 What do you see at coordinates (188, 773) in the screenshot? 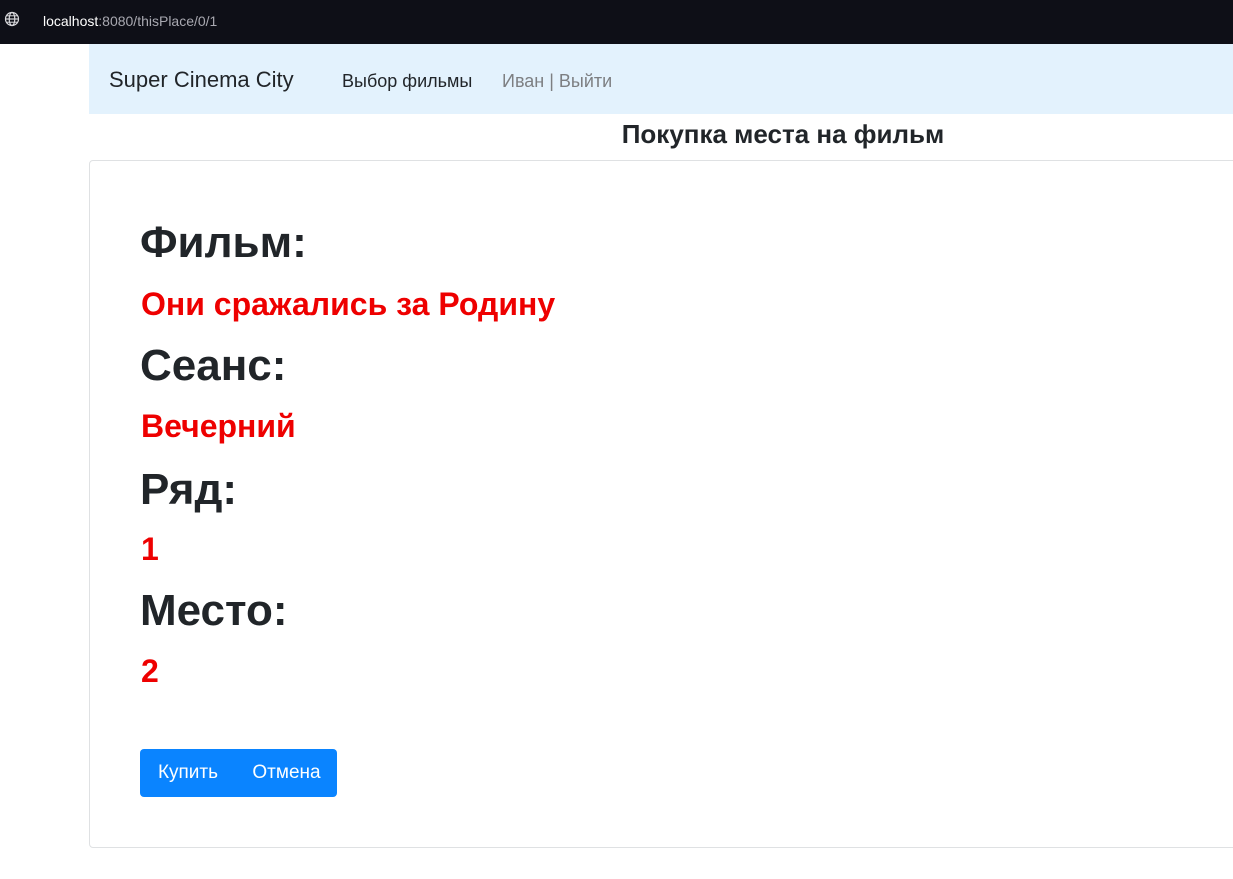
I see `buy-button: Купить` at bounding box center [188, 773].